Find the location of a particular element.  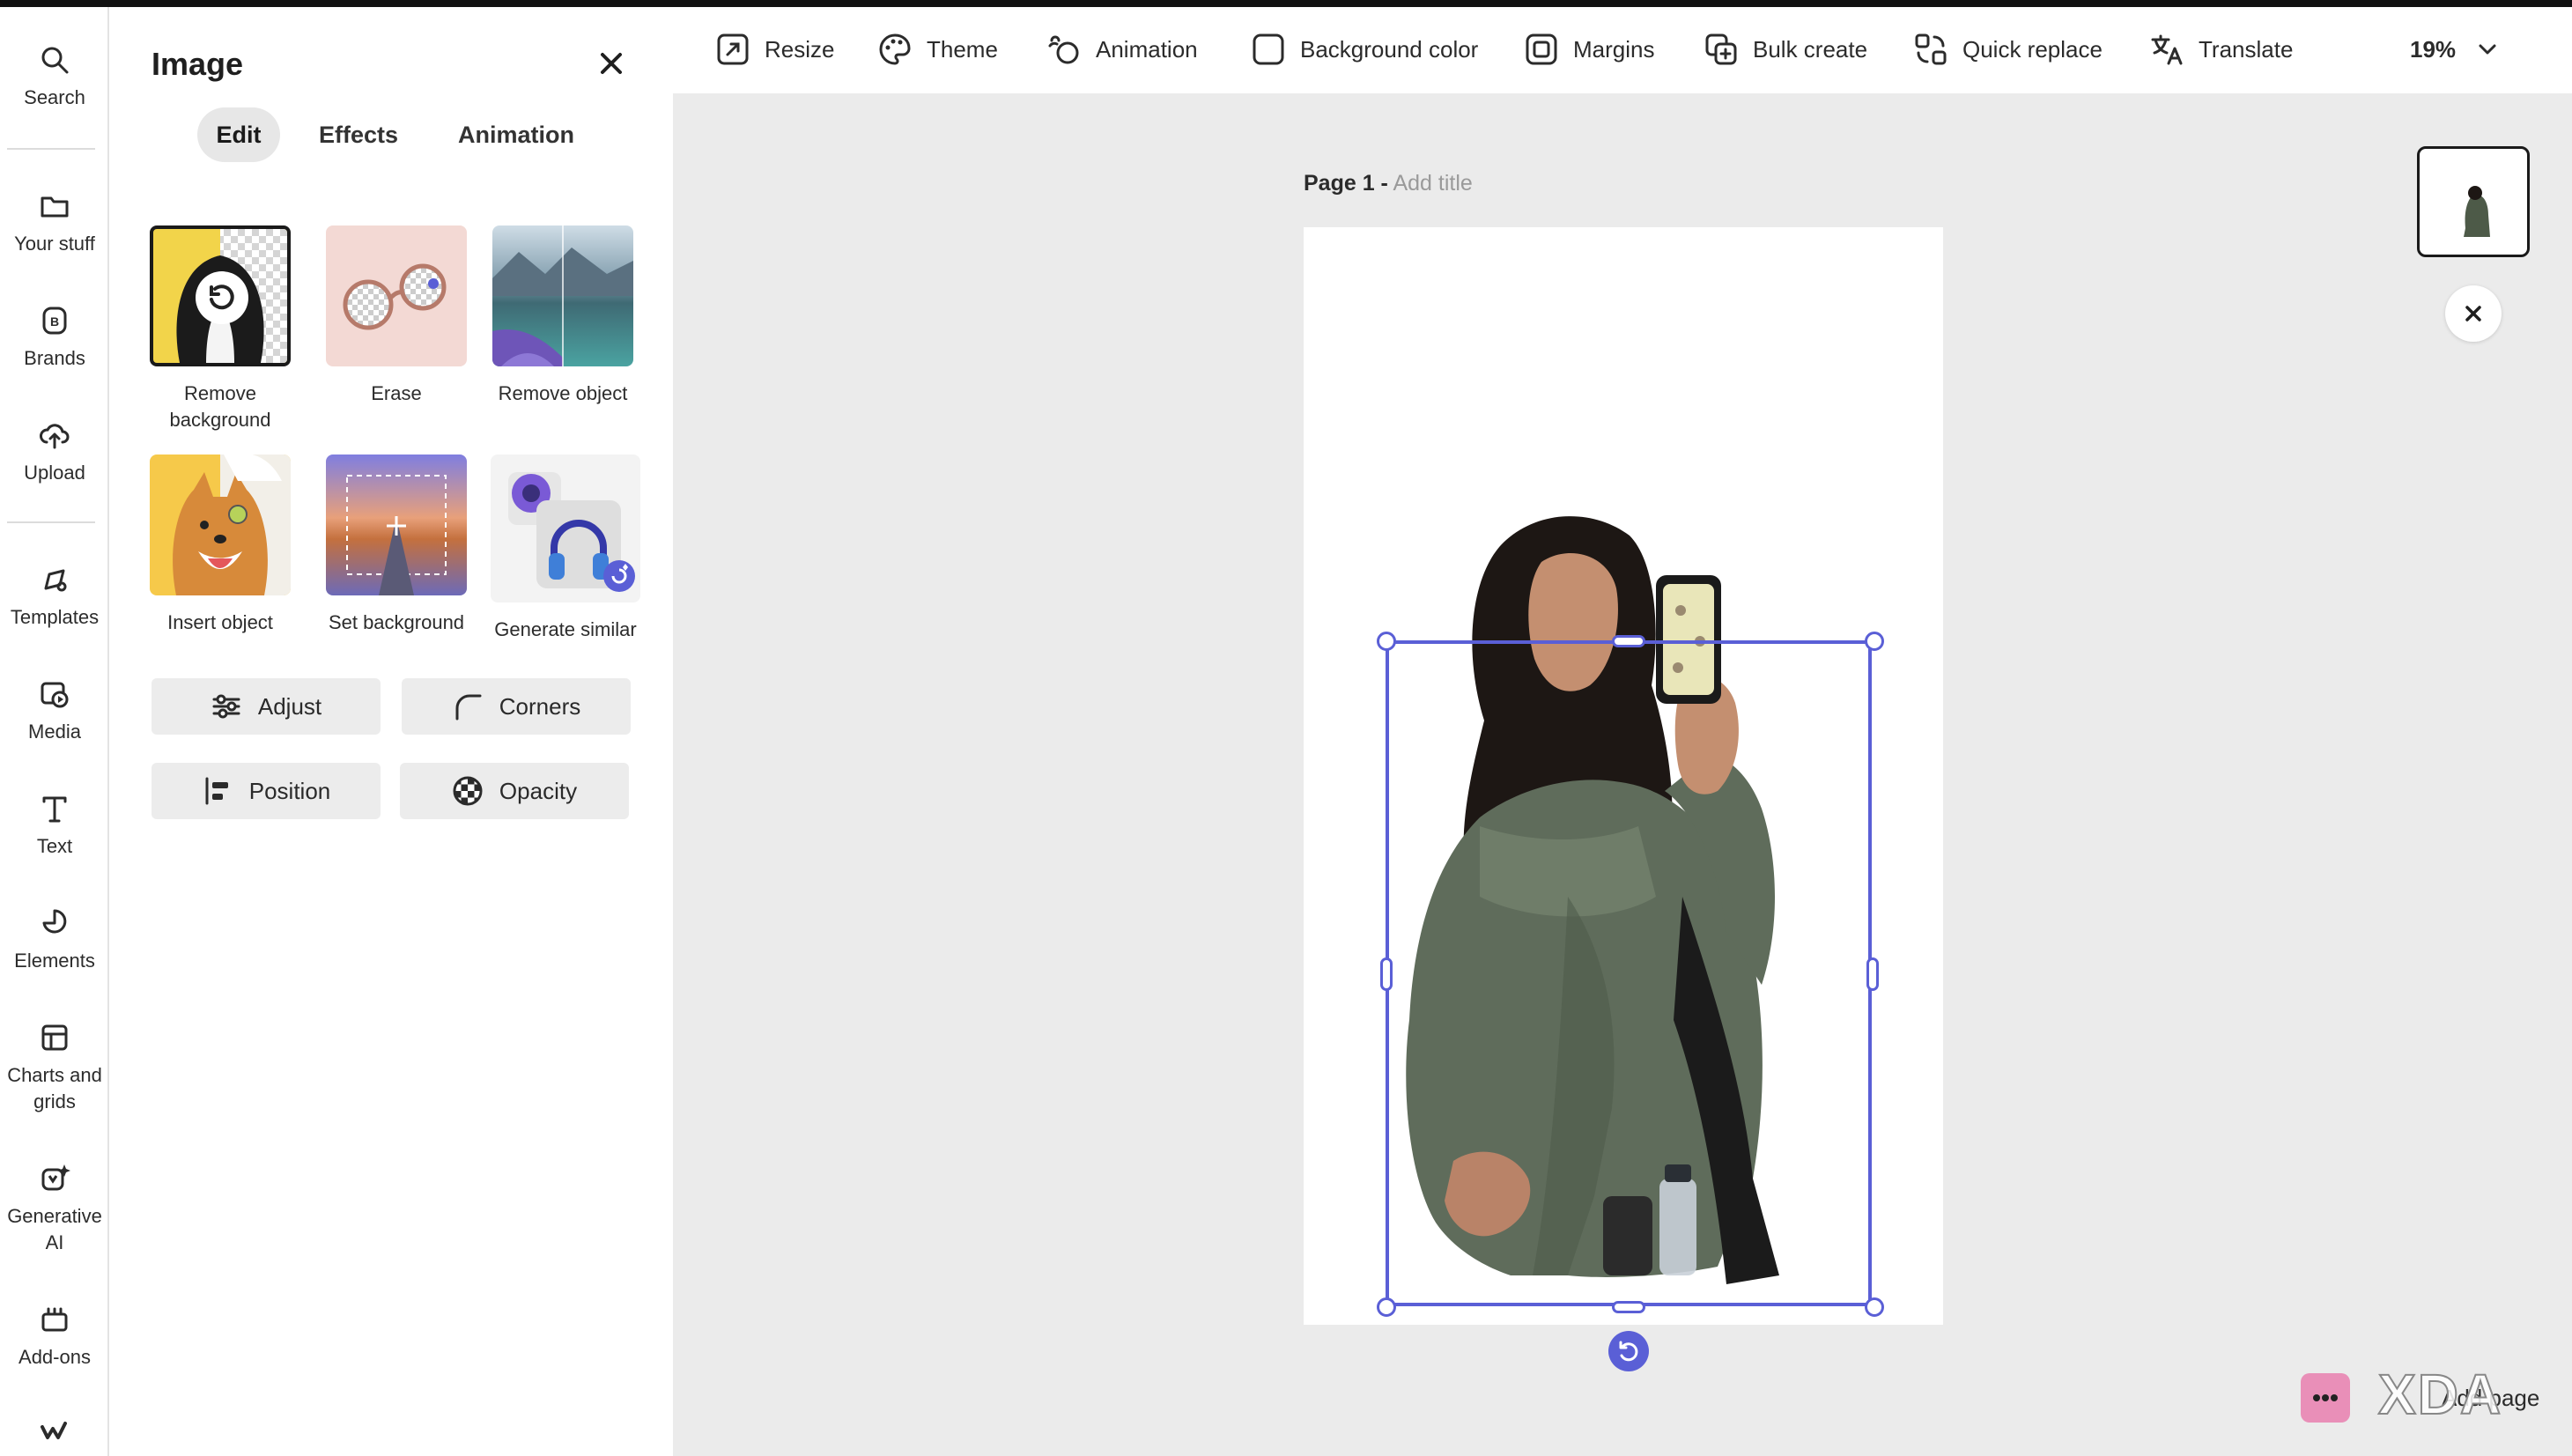

rail-item-add-ons: Add-ons is located at coordinates (54, 1336).